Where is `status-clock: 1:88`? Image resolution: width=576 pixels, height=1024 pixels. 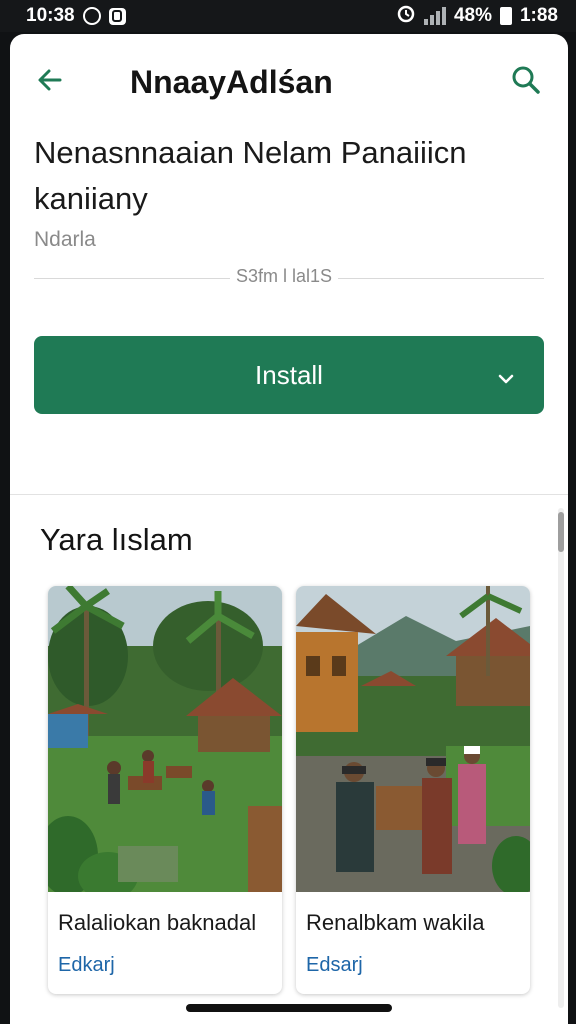
status-clock: 1:88 is located at coordinates (538, 15).